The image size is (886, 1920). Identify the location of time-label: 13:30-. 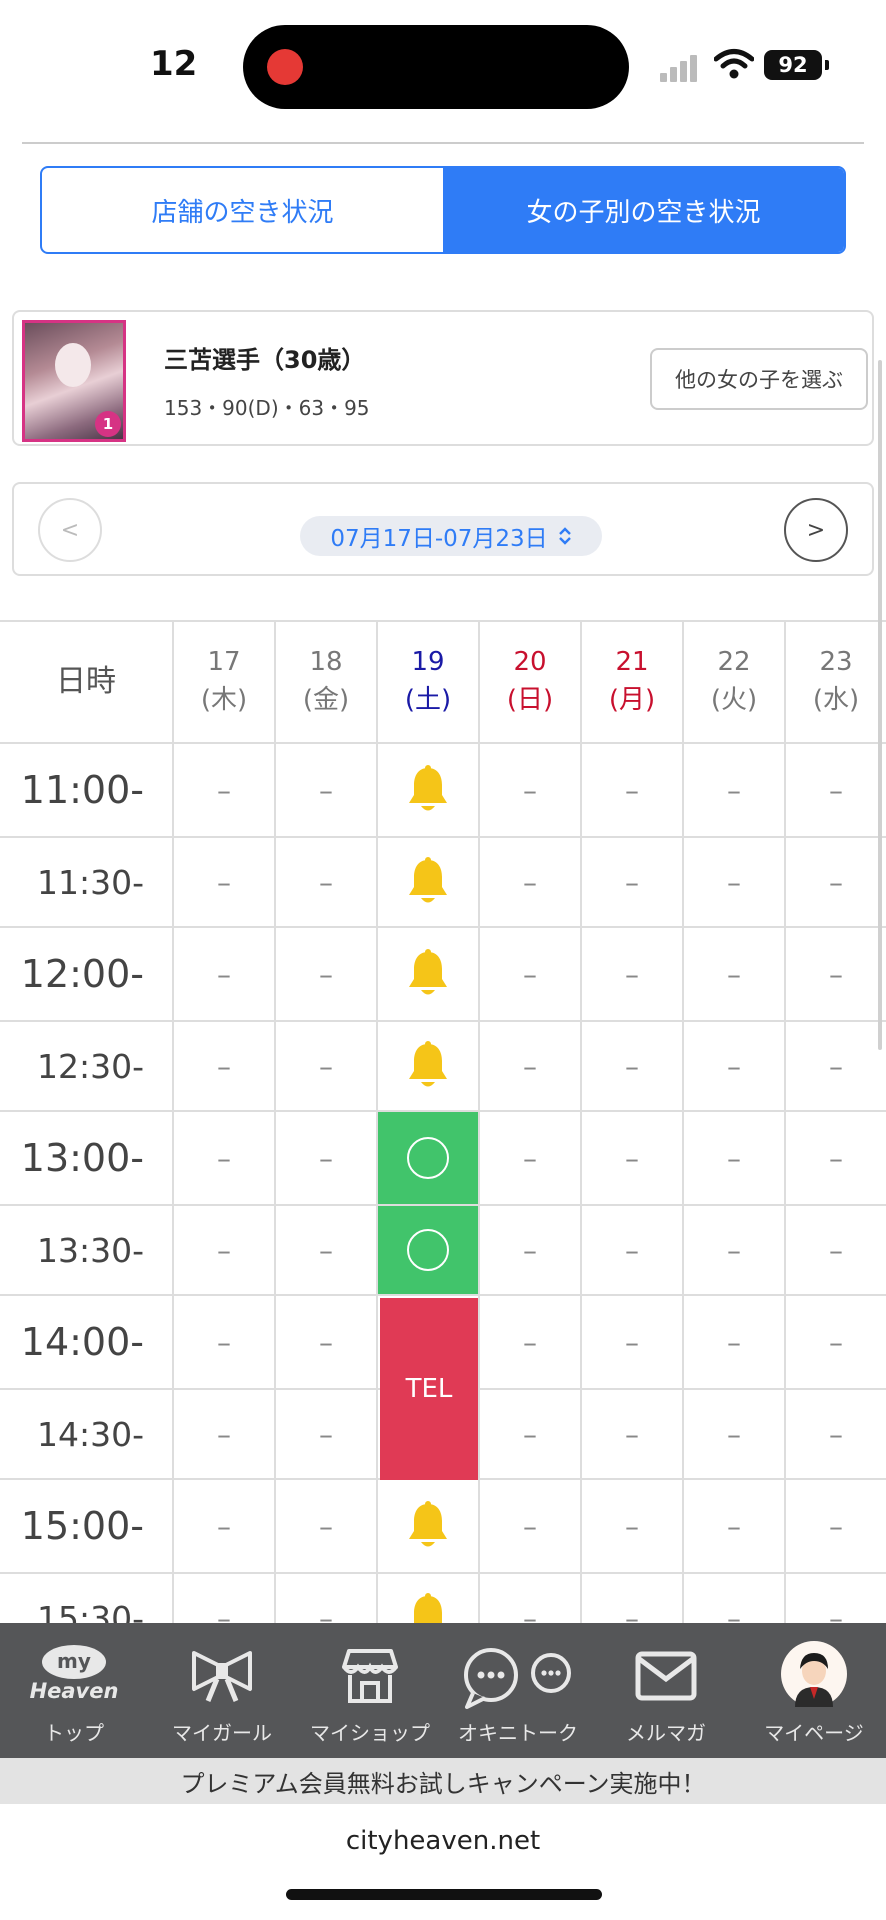
(87, 1250).